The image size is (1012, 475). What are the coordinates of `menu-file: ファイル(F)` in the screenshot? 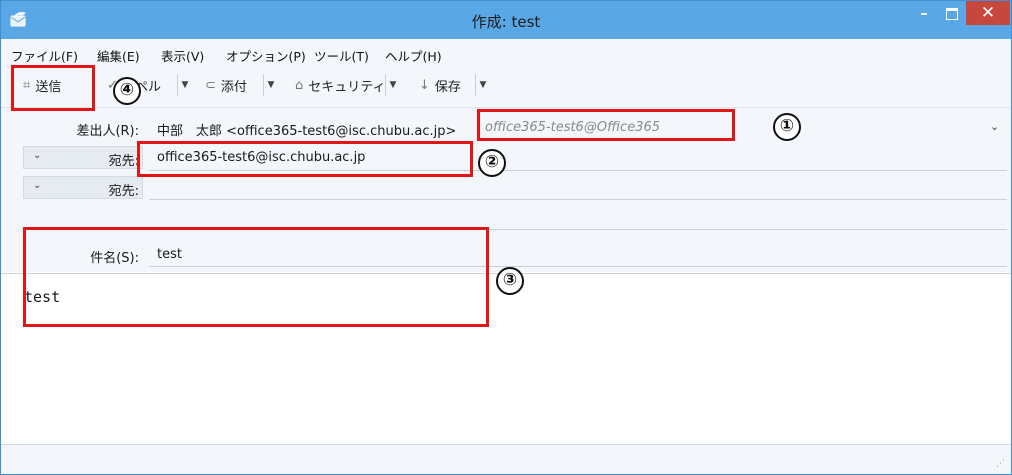 It's located at (44, 55).